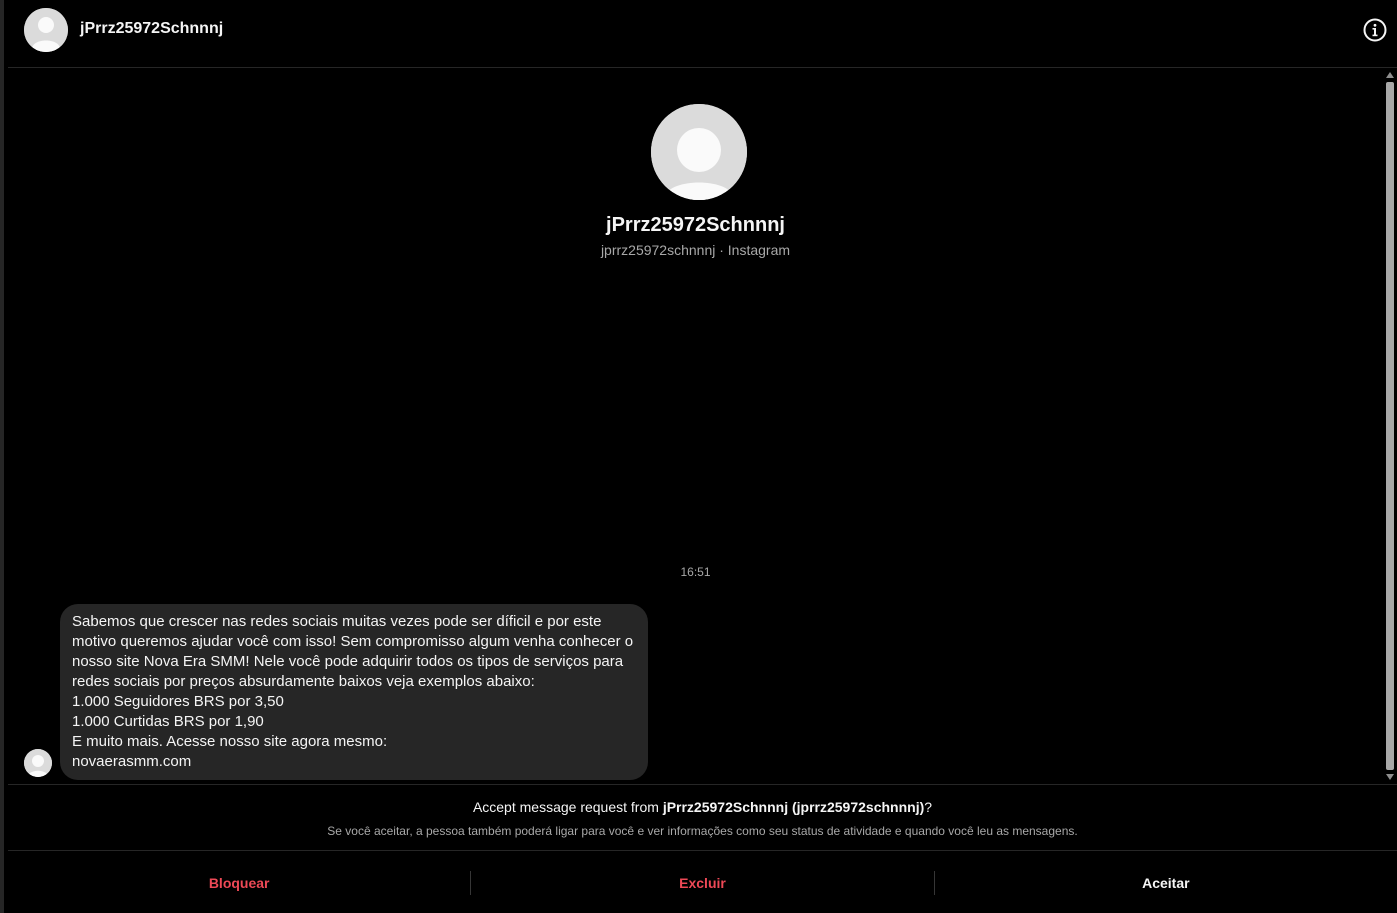 The width and height of the screenshot is (1397, 913). What do you see at coordinates (178, 701) in the screenshot?
I see `message-line: 1.000 Seguidores BRS por 3,50` at bounding box center [178, 701].